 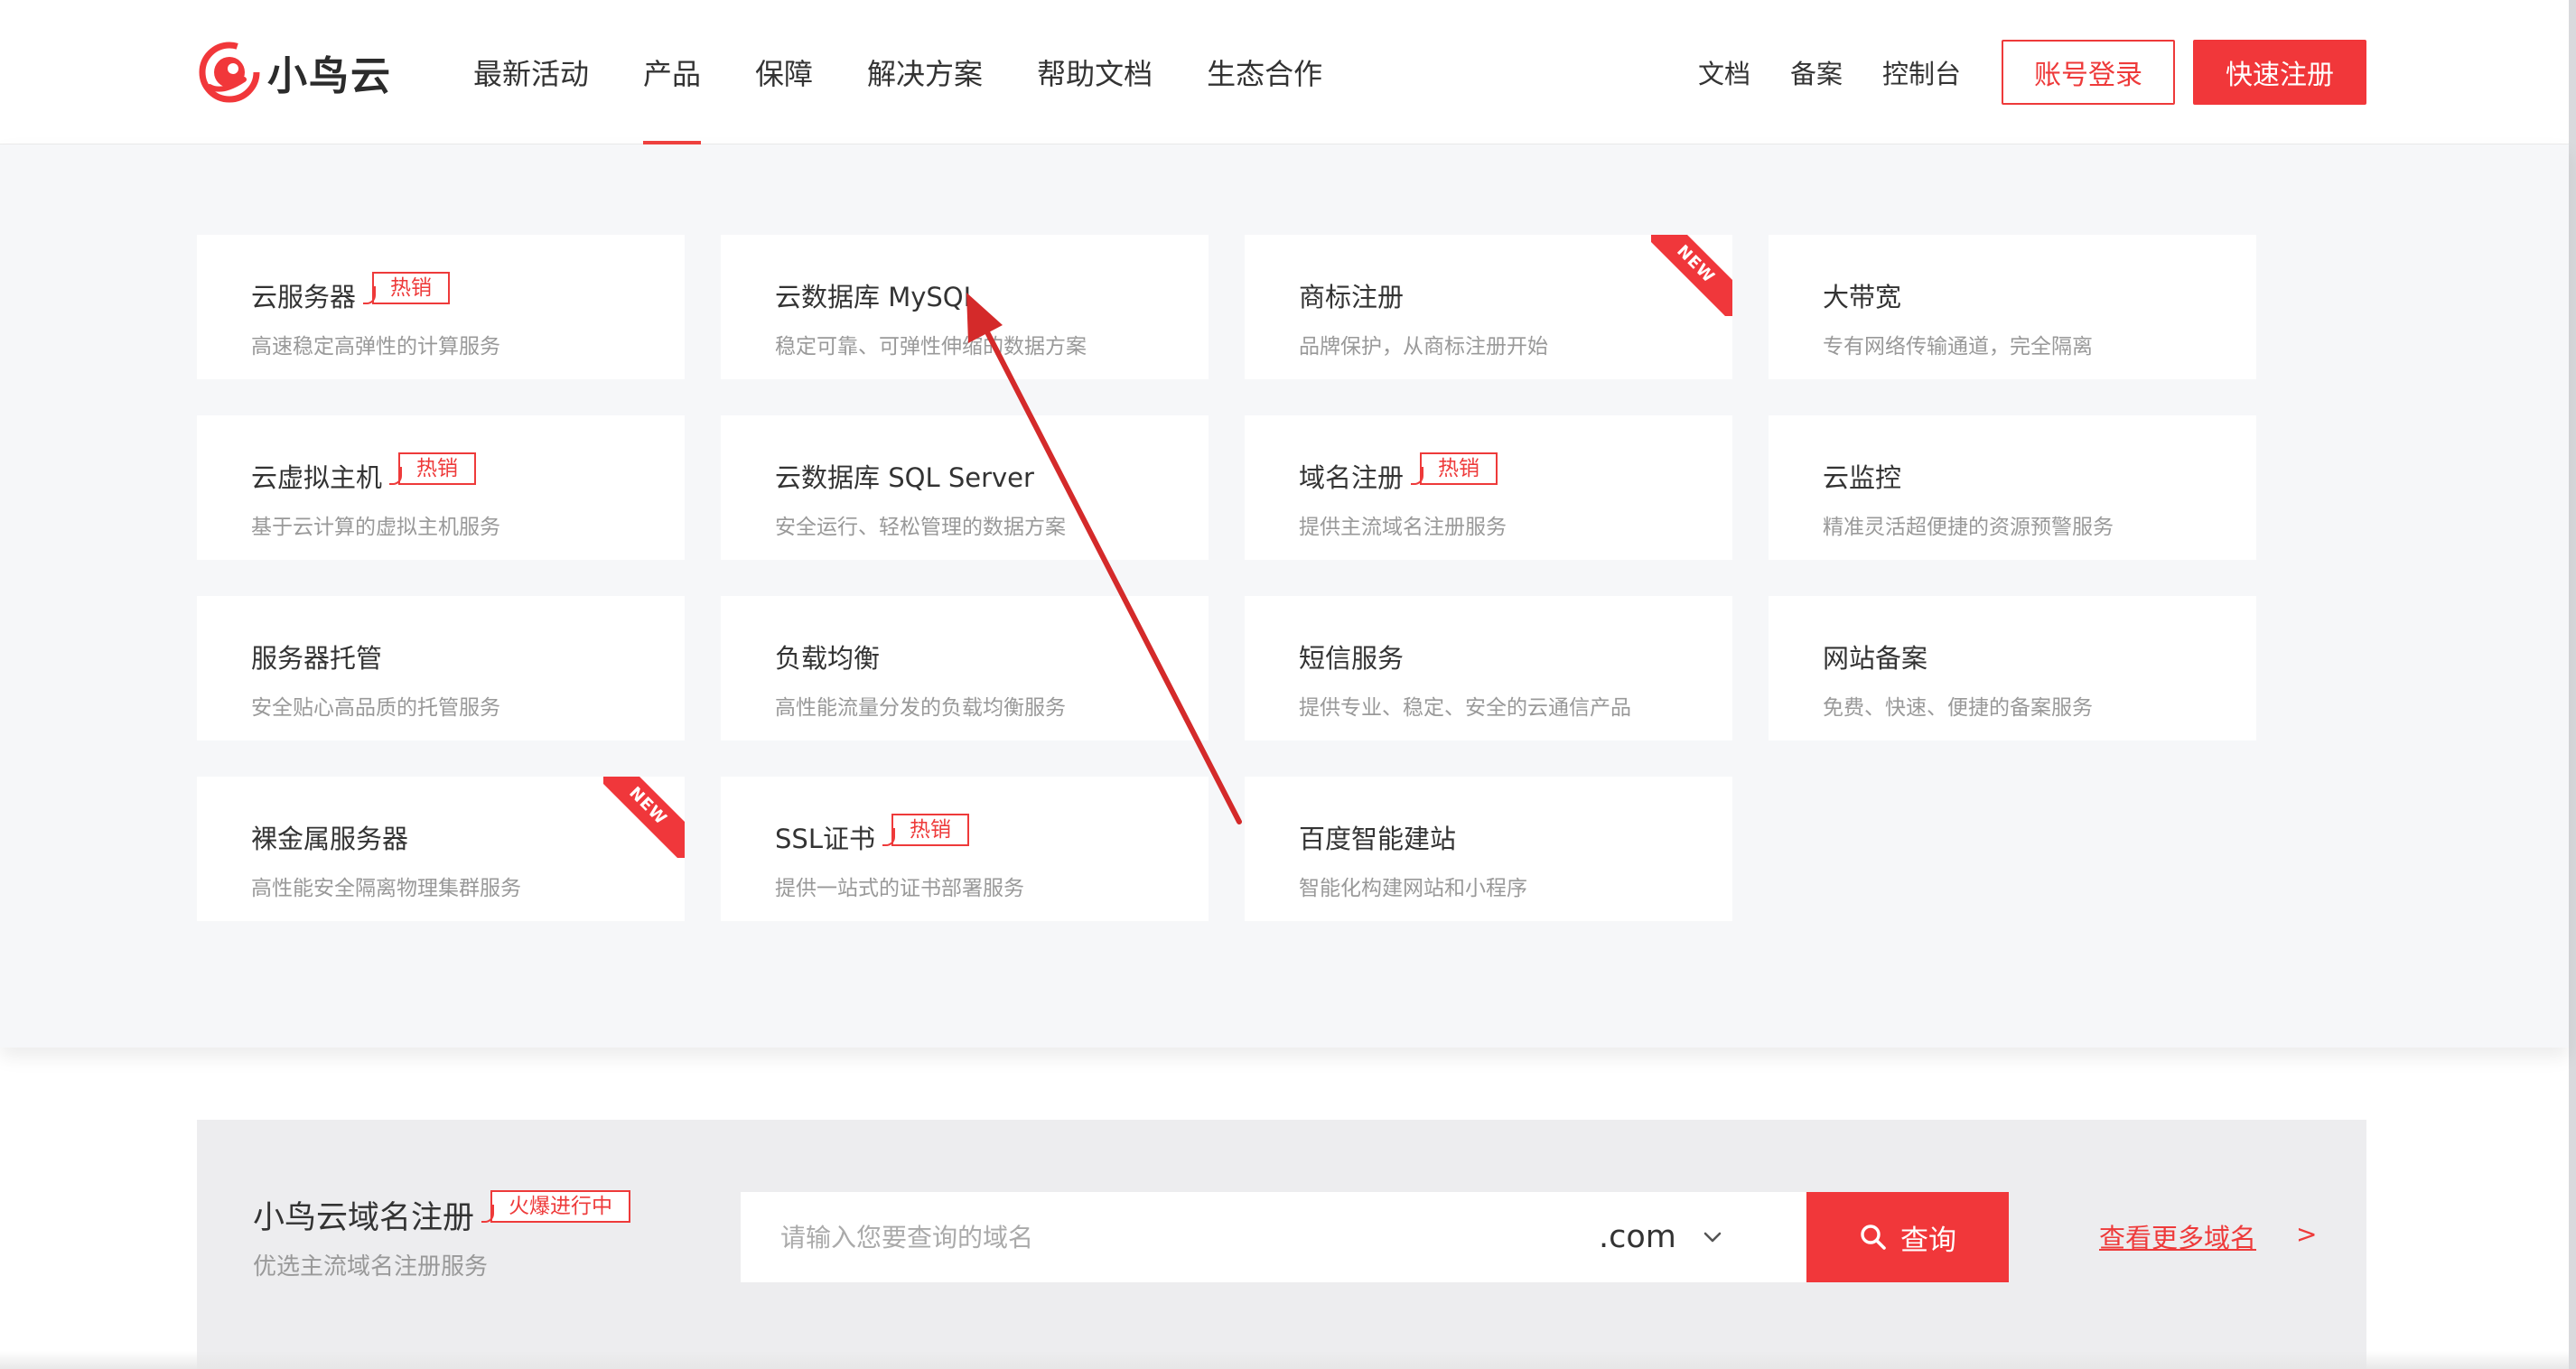 I want to click on product-card: 网站备案 免费、快速、便捷的备案服务, so click(x=2012, y=668).